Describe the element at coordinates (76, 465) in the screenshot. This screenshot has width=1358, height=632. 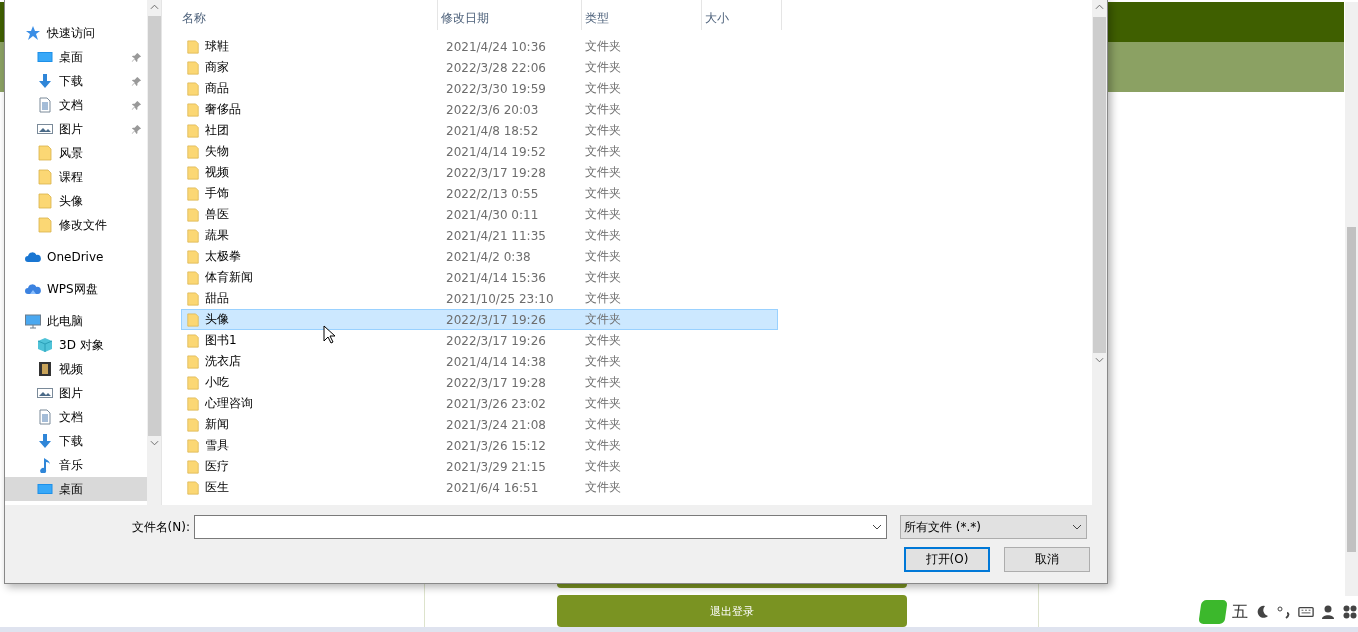
I see `sidebar-item: 音乐` at that location.